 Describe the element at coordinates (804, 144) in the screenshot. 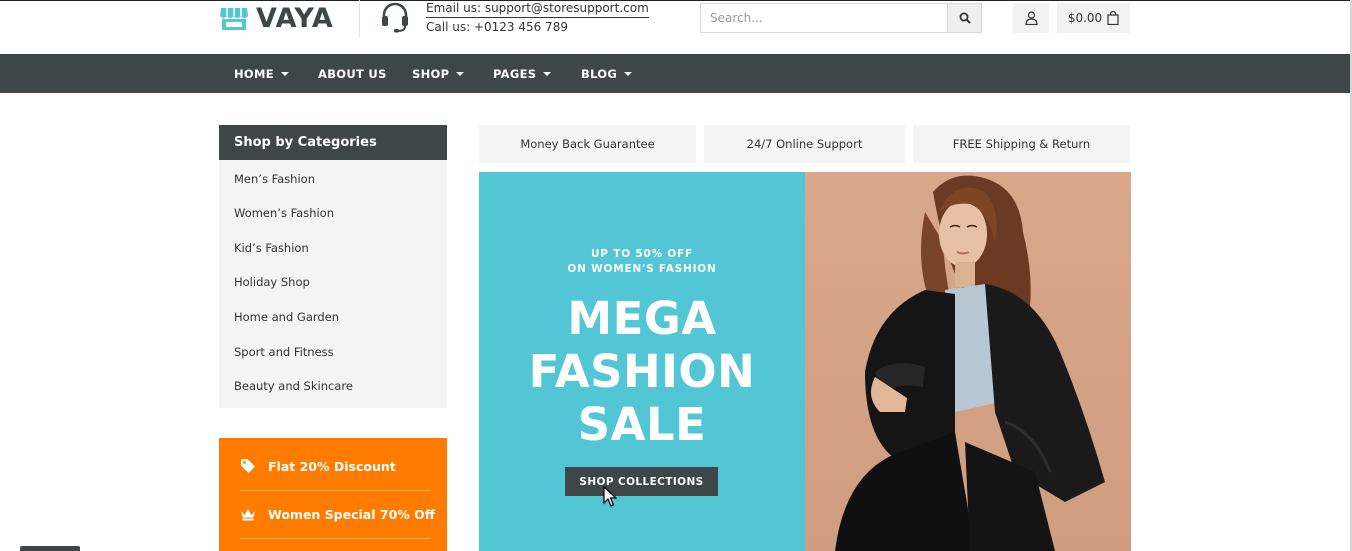

I see `feature-online-support: 24/7 Online Support` at that location.